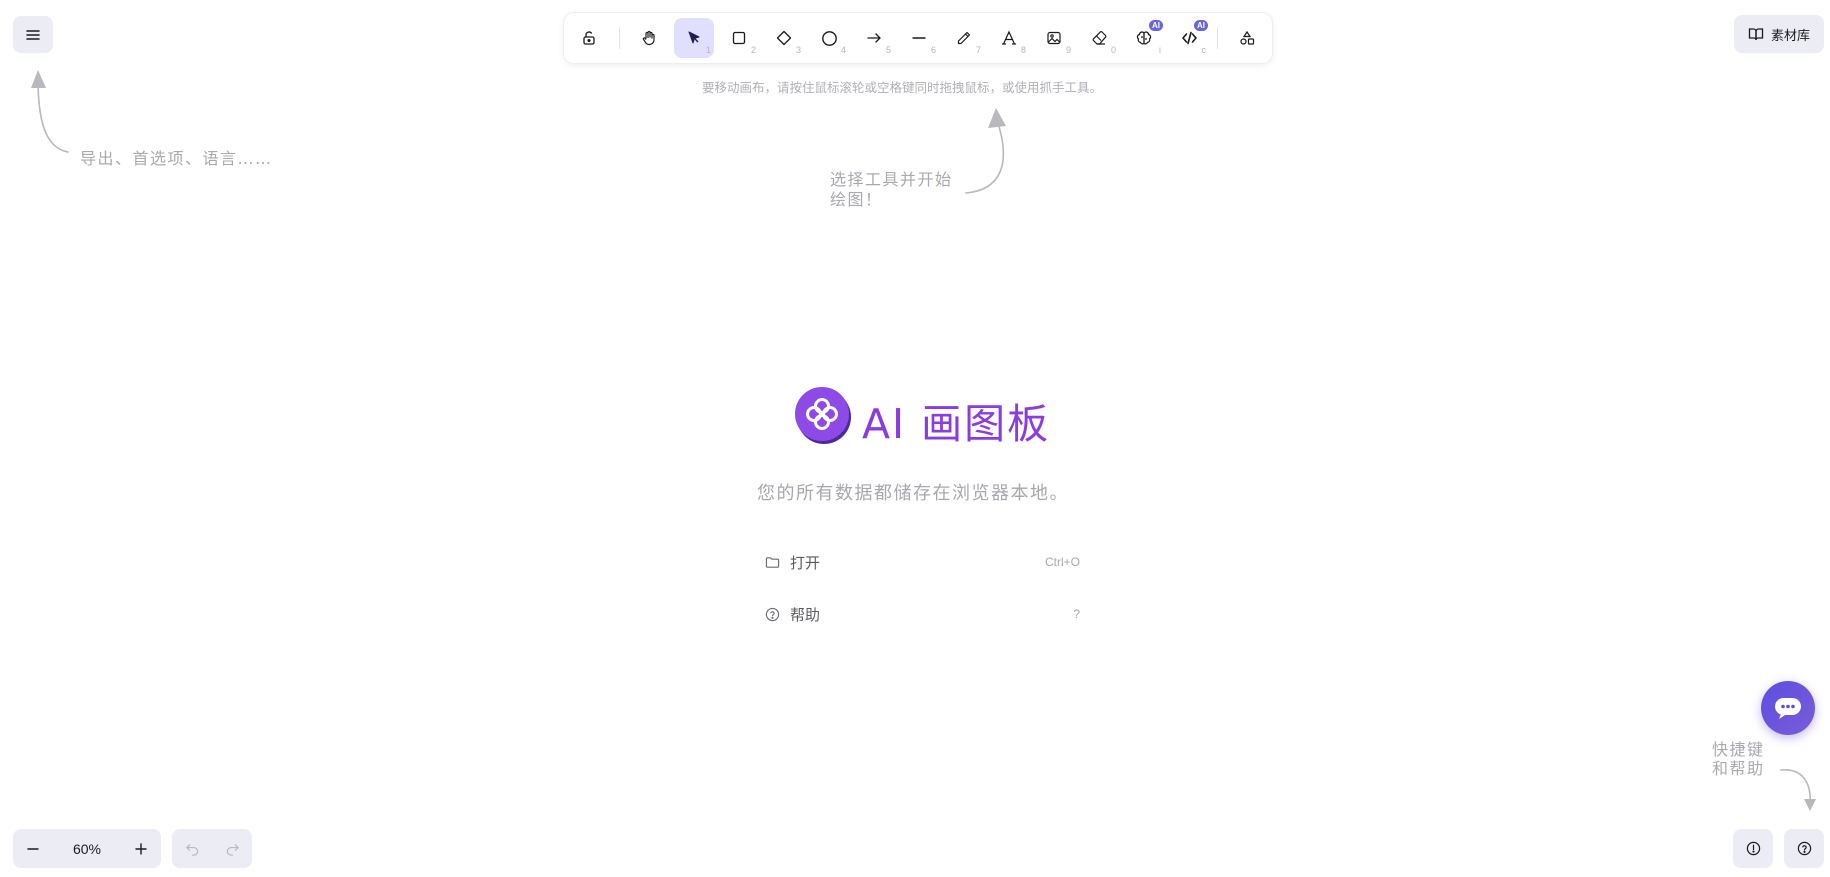  I want to click on hamburger-icon, so click(33, 35).